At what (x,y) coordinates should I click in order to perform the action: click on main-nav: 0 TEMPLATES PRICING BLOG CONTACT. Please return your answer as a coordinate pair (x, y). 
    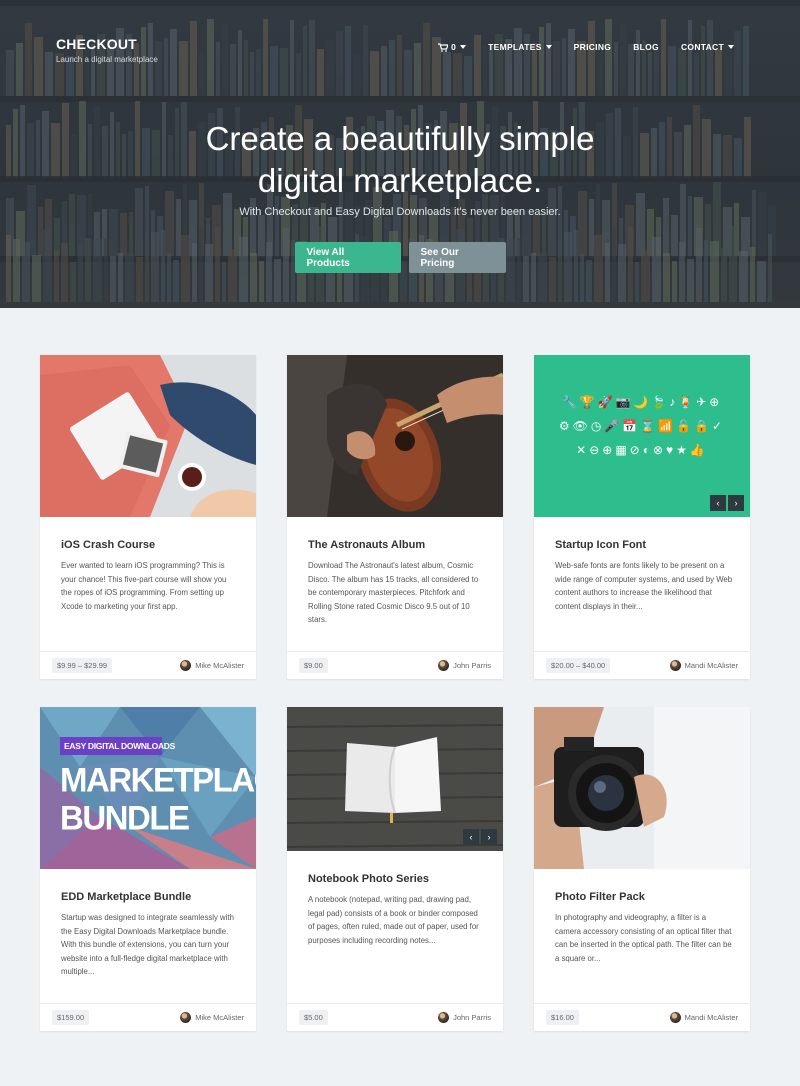
    Looking at the image, I should click on (586, 47).